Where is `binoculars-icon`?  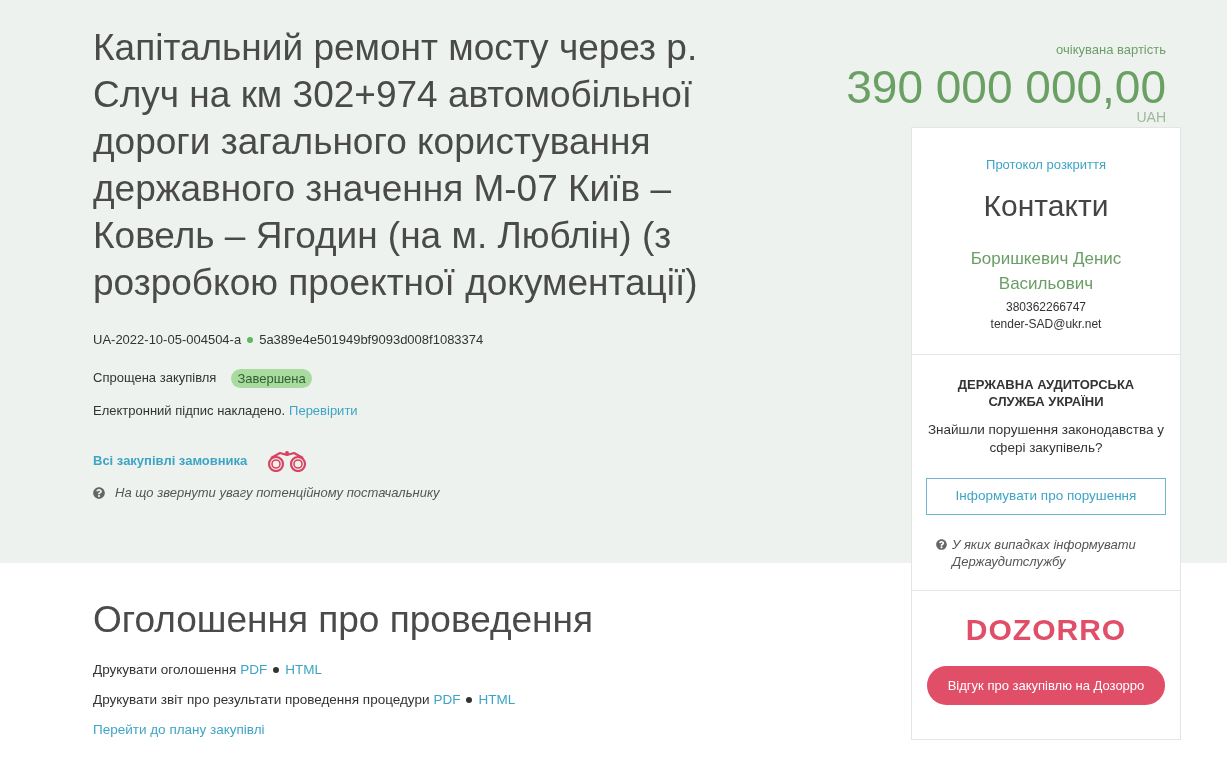
binoculars-icon is located at coordinates (287, 461).